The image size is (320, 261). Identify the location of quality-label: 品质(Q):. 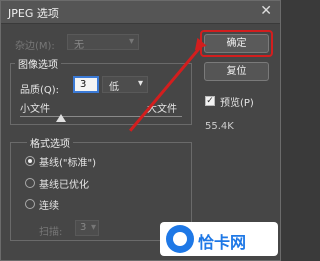
(40, 90).